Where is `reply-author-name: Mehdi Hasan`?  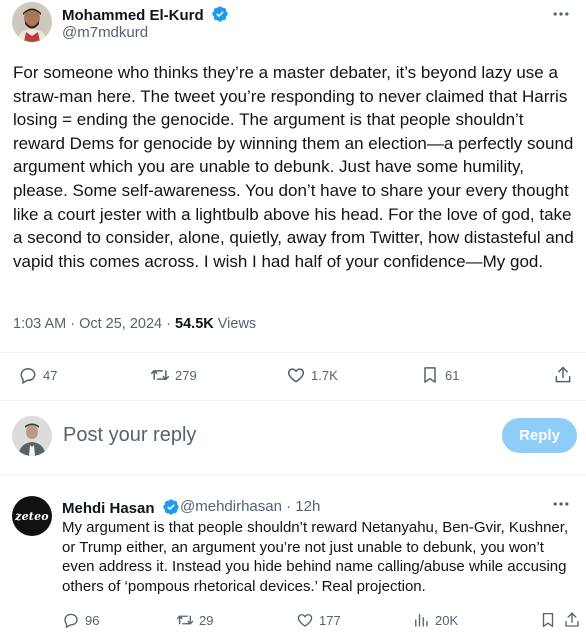
reply-author-name: Mehdi Hasan is located at coordinates (121, 507).